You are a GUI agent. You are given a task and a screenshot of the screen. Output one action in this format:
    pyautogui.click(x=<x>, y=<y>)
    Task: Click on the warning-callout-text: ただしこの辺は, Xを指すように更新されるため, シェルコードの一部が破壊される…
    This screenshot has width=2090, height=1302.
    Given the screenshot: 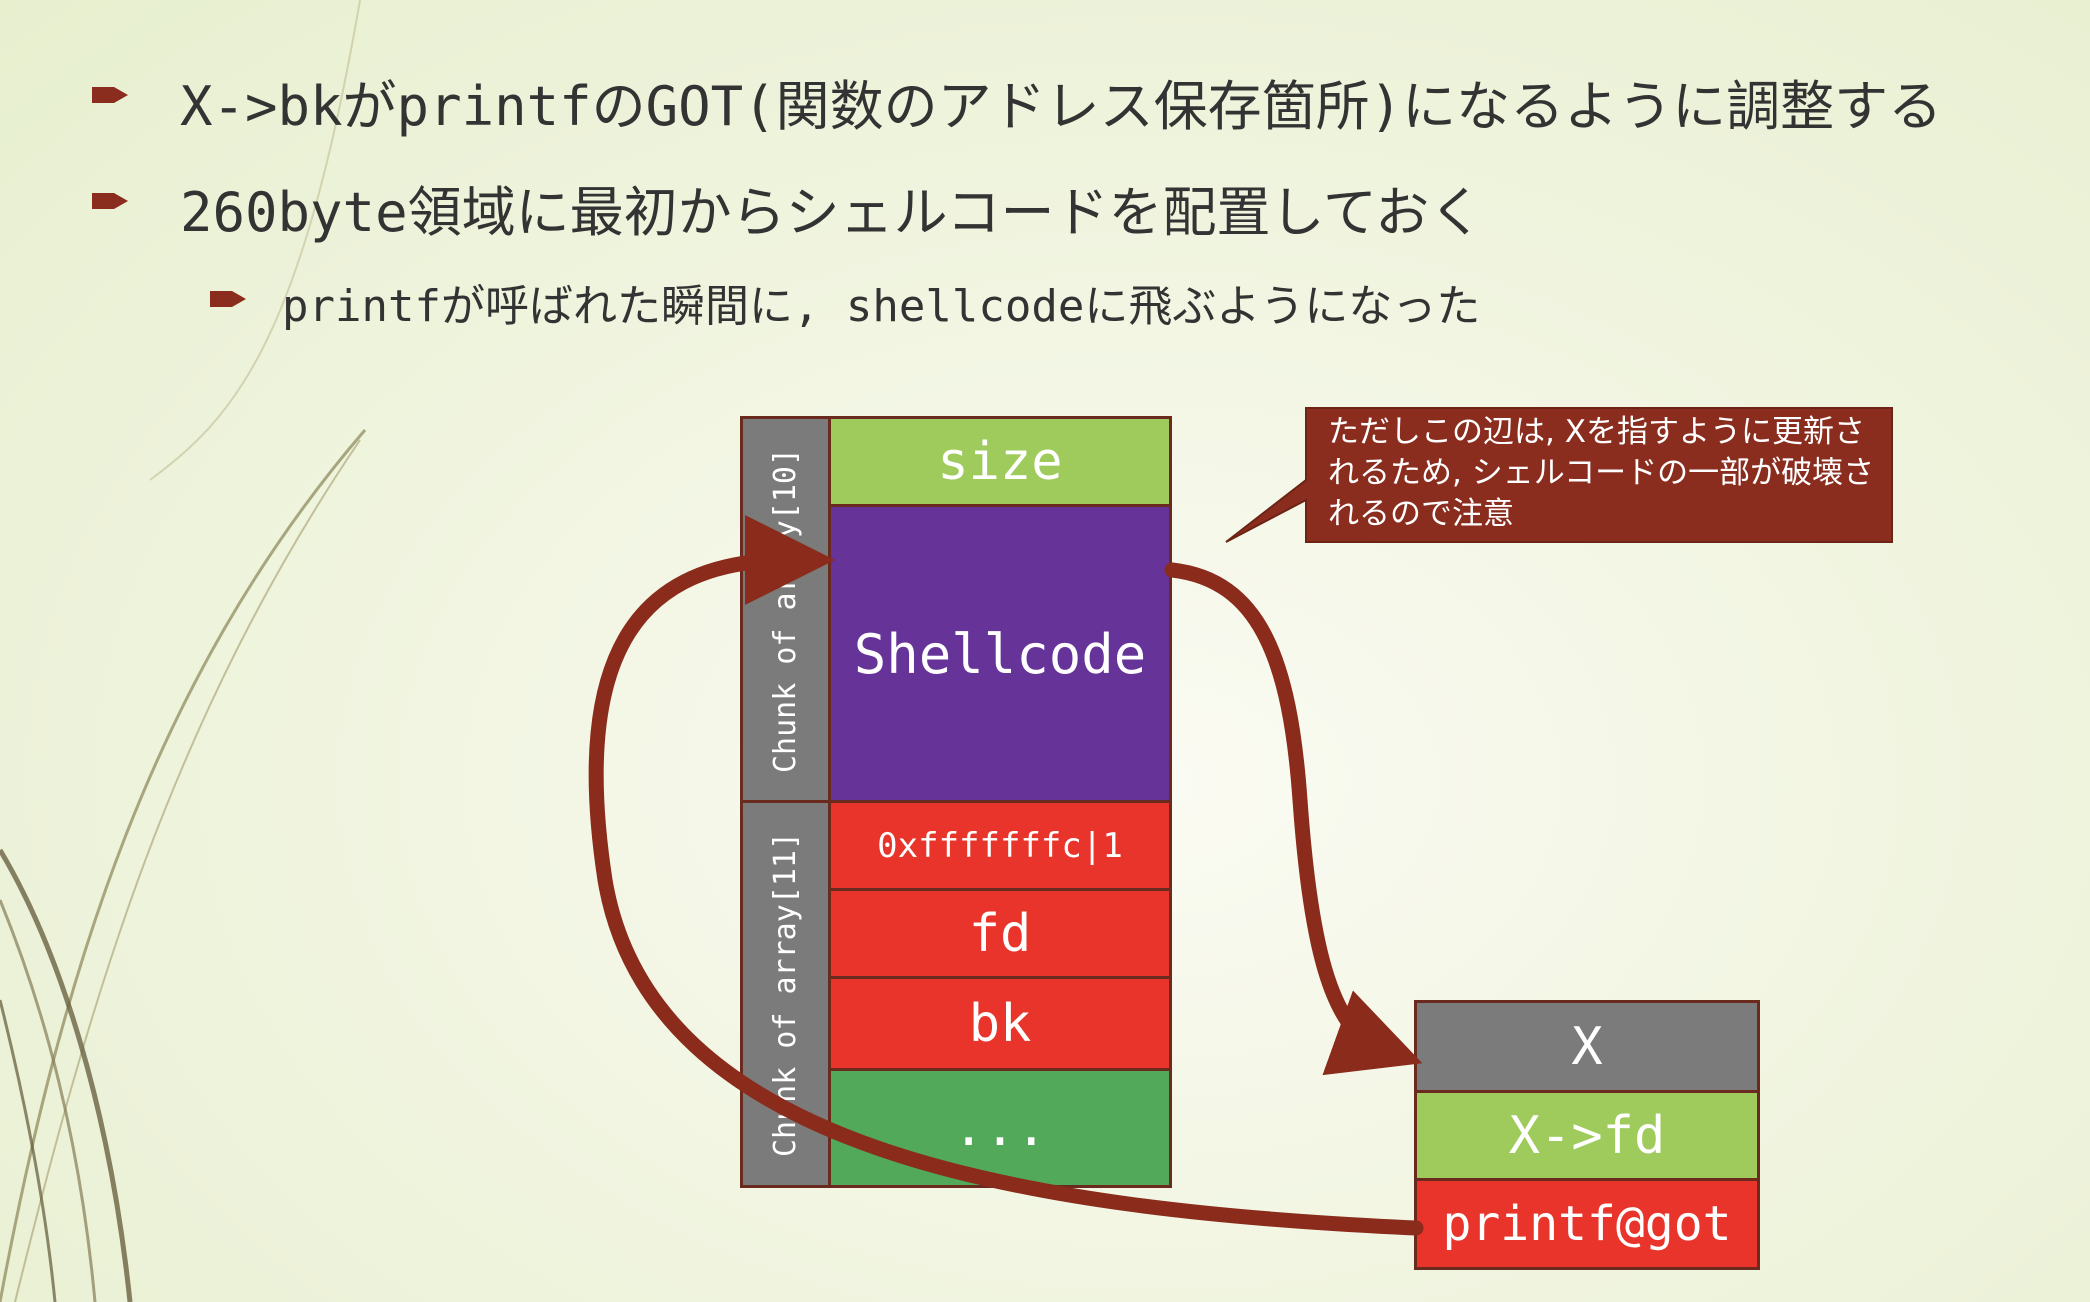 What is the action you would take?
    pyautogui.click(x=1601, y=473)
    